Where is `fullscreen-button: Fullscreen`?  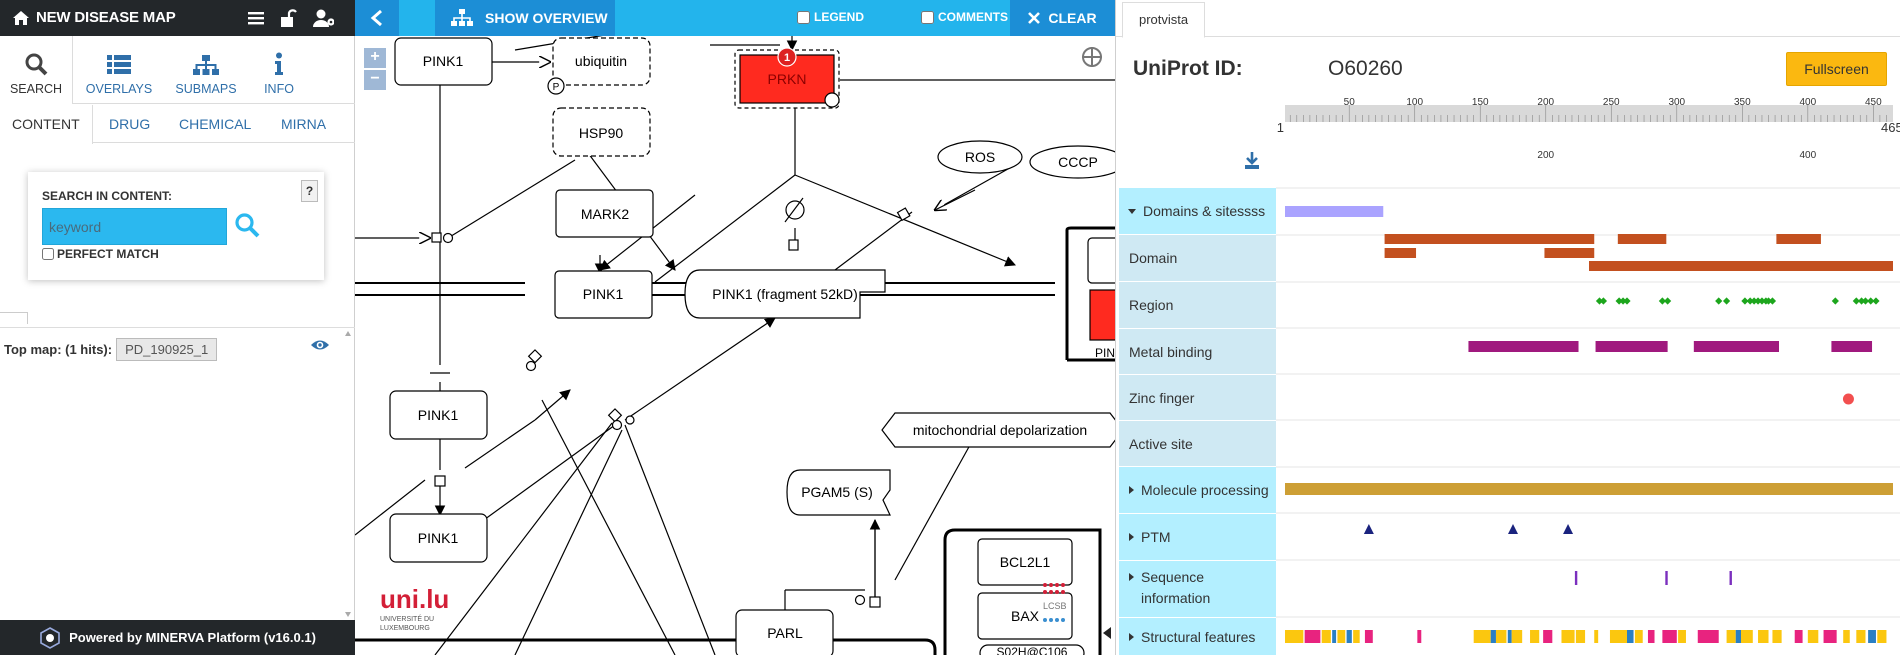 fullscreen-button: Fullscreen is located at coordinates (1836, 69).